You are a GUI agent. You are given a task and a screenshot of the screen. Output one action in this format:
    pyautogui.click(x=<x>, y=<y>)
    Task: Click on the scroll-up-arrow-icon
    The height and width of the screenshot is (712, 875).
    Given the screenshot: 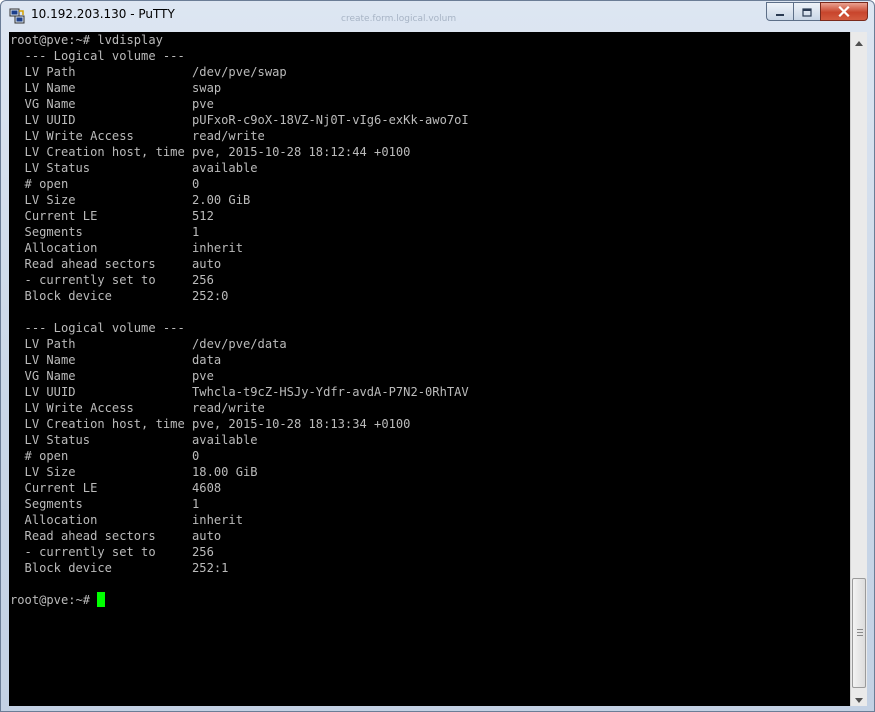 What is the action you would take?
    pyautogui.click(x=859, y=40)
    